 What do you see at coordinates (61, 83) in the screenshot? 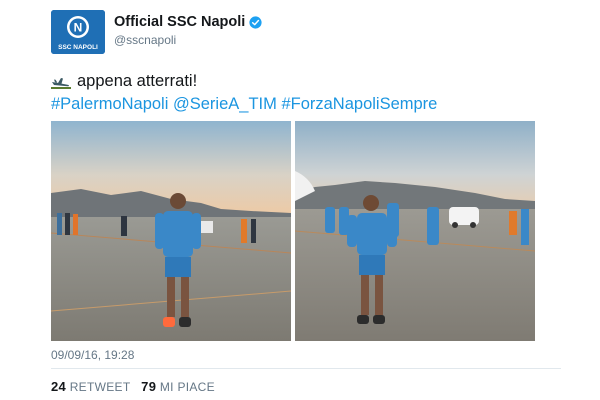
I see `airplane-arriving-icon` at bounding box center [61, 83].